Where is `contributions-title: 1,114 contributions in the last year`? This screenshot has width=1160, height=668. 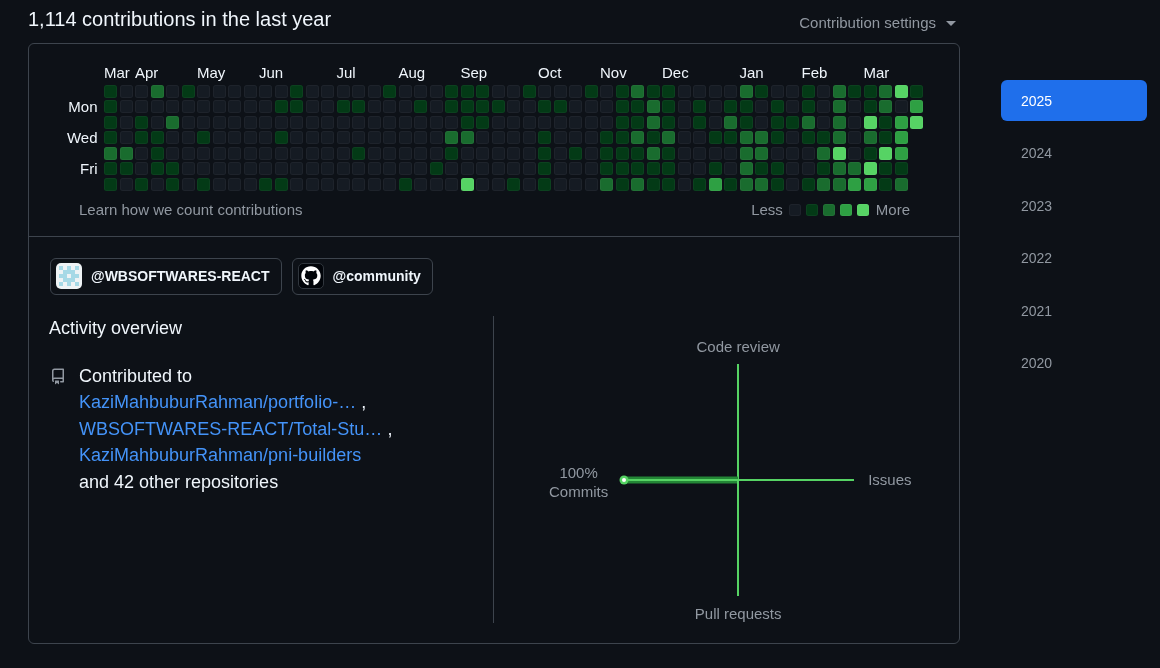 contributions-title: 1,114 contributions in the last year is located at coordinates (180, 19).